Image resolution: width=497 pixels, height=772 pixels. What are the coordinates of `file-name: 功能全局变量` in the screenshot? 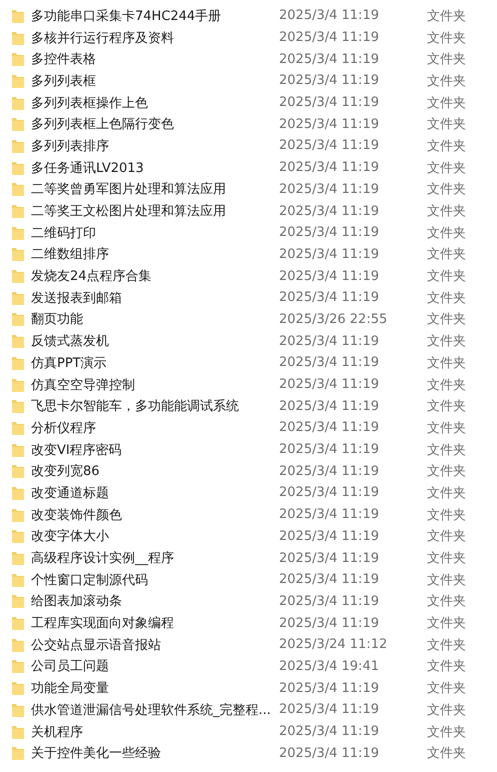 It's located at (155, 688).